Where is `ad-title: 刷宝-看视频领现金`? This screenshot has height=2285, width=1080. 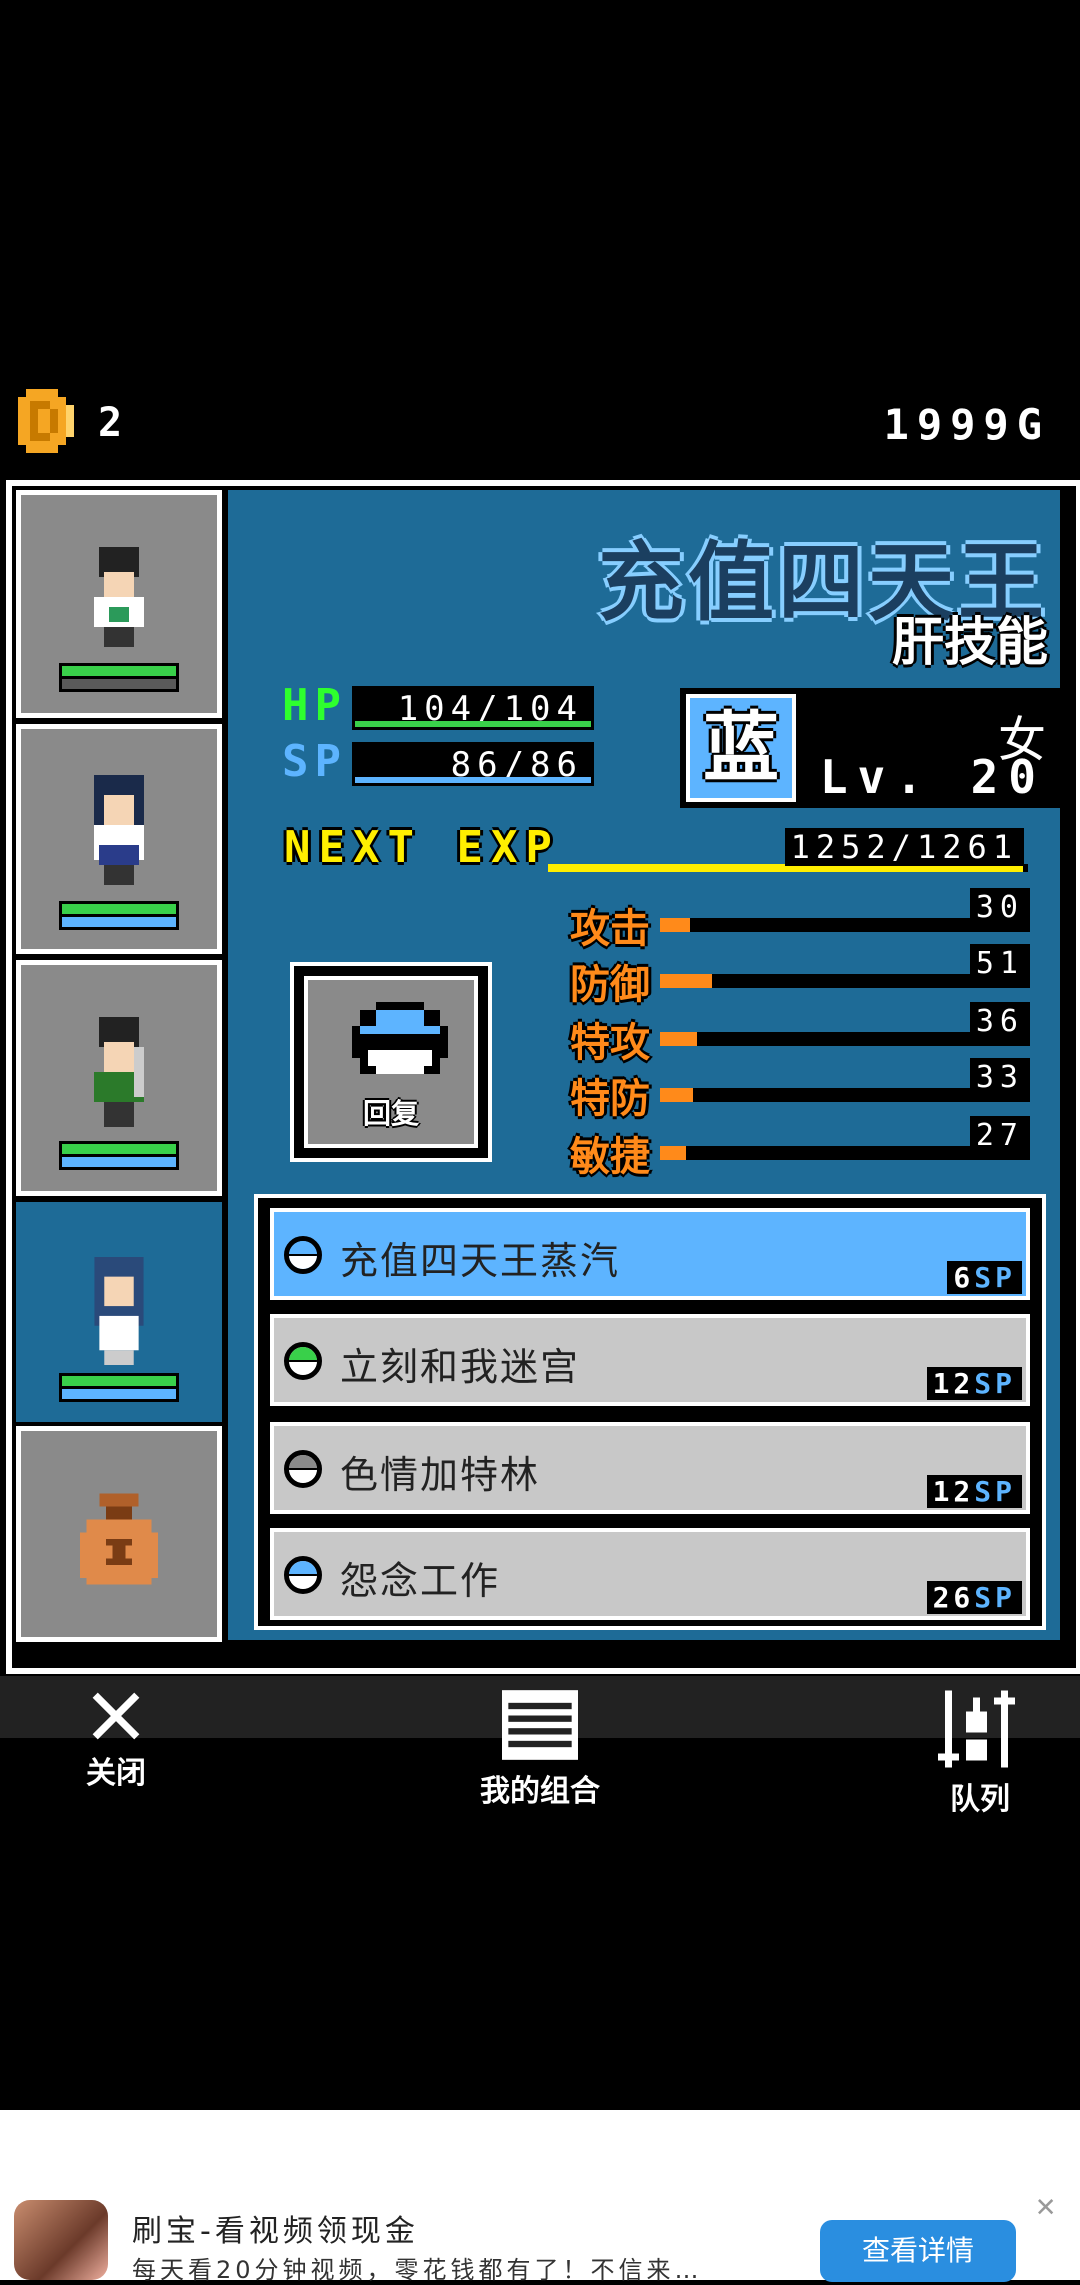
ad-title: 刷宝-看视频领现金 is located at coordinates (275, 2228).